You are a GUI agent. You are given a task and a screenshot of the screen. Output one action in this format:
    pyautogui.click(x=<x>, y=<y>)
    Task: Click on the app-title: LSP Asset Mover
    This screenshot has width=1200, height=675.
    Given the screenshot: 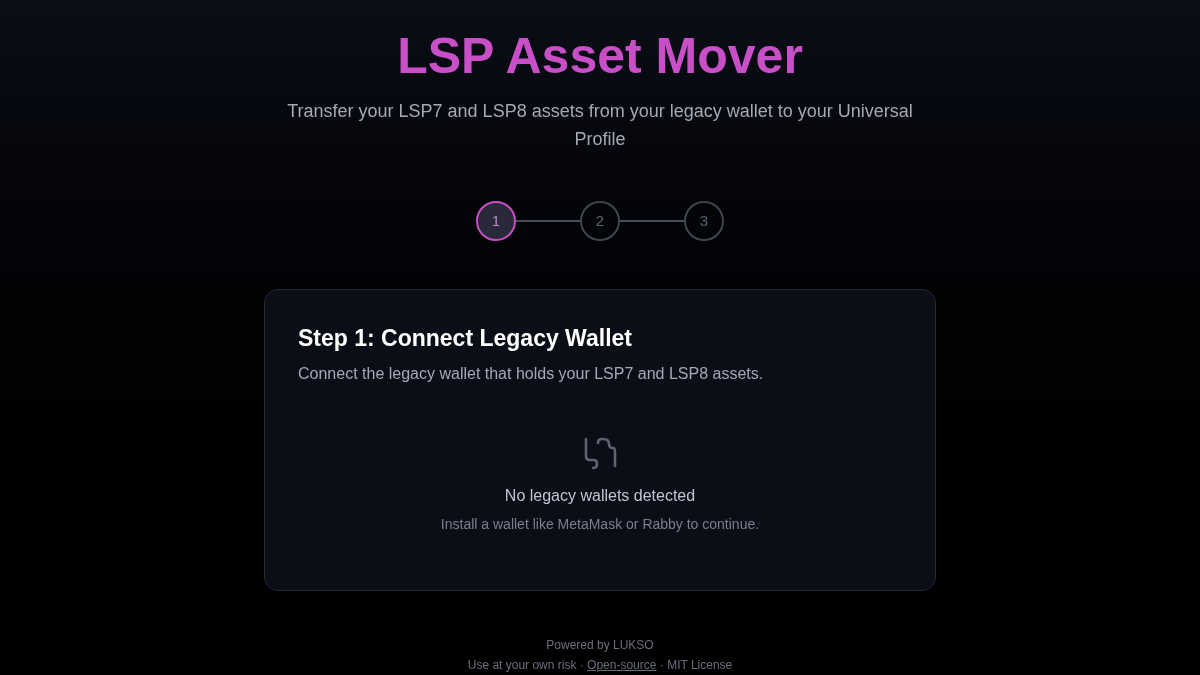 What is the action you would take?
    pyautogui.click(x=600, y=56)
    